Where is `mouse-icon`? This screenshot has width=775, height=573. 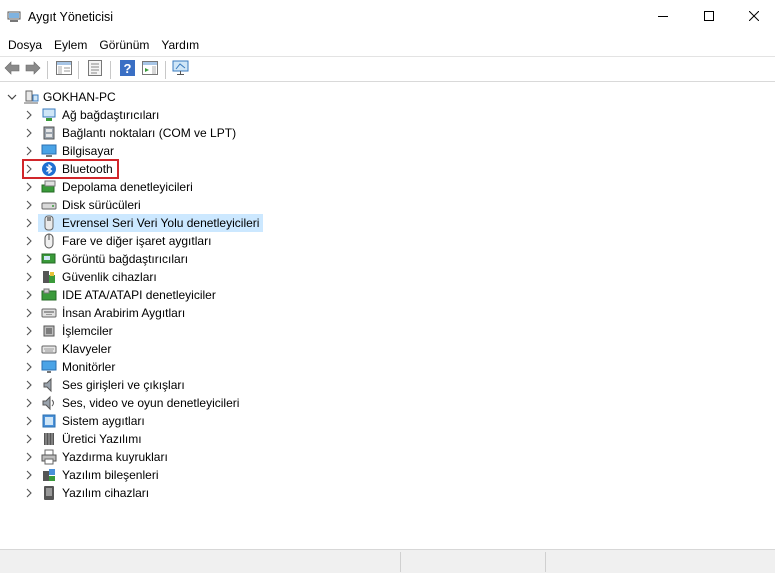 mouse-icon is located at coordinates (49, 241).